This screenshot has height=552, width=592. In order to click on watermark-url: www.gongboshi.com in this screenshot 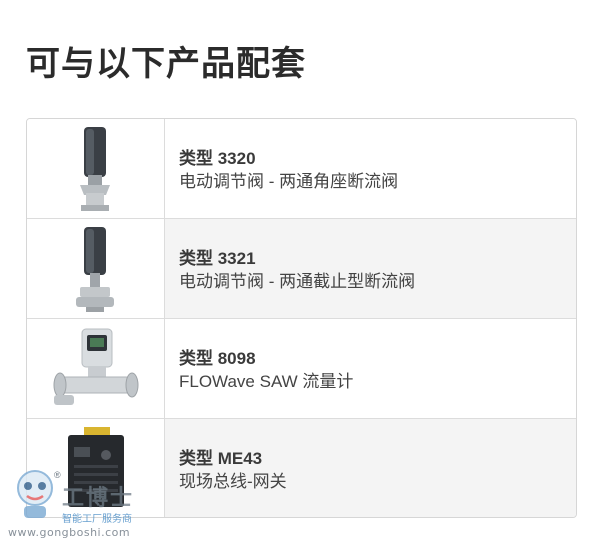, I will do `click(69, 532)`.